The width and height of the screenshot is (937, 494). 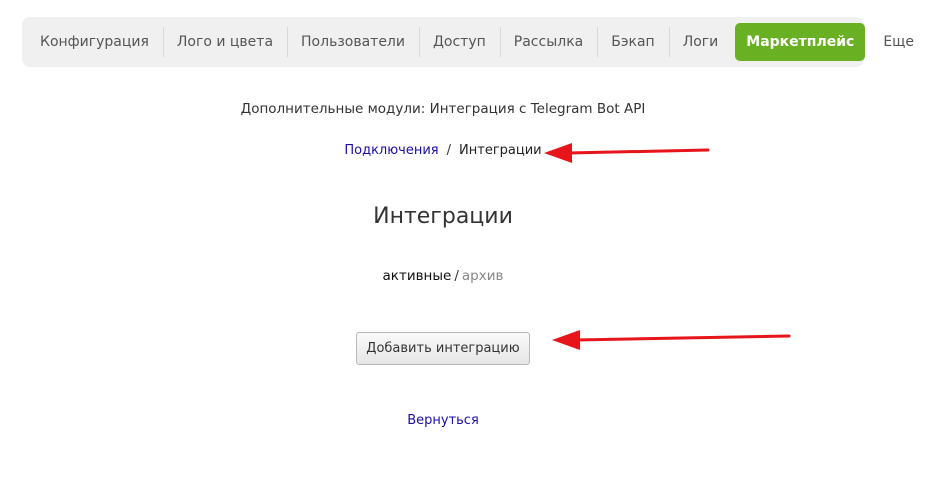 I want to click on tab-access: Доступ, so click(x=459, y=42).